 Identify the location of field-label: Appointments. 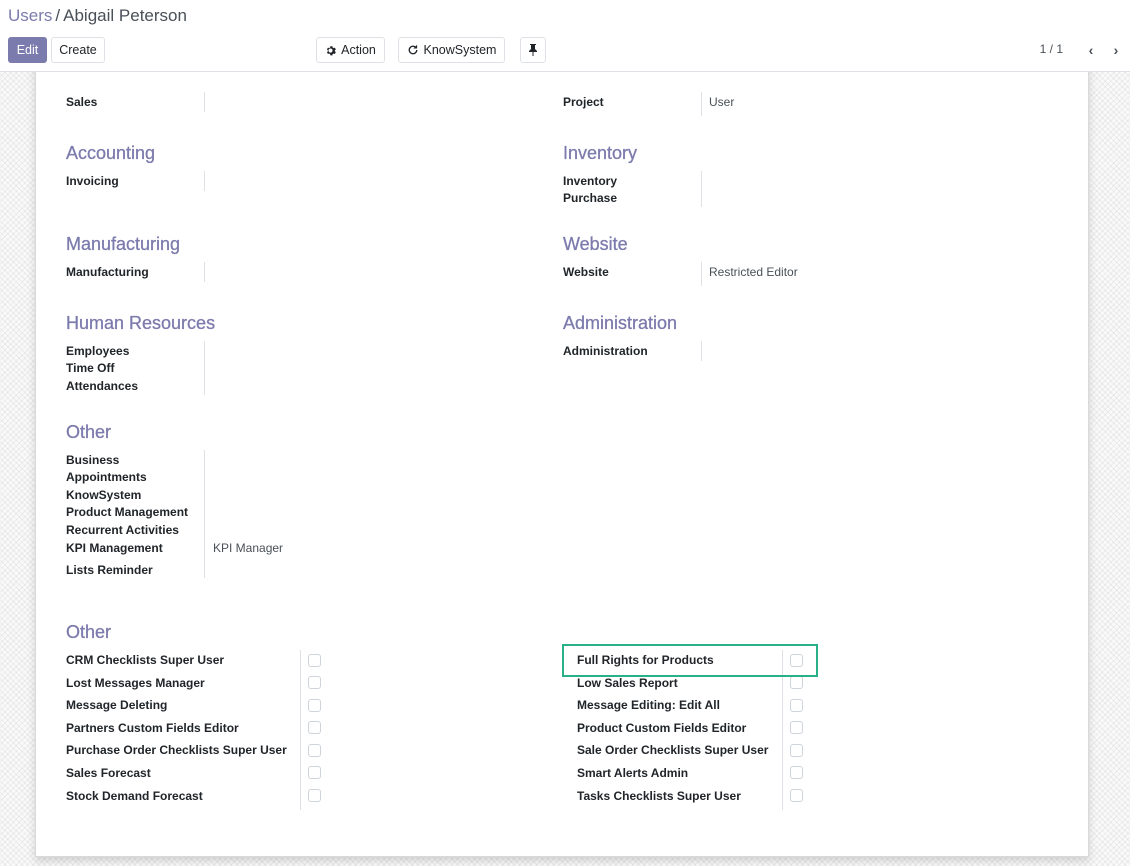
(106, 477).